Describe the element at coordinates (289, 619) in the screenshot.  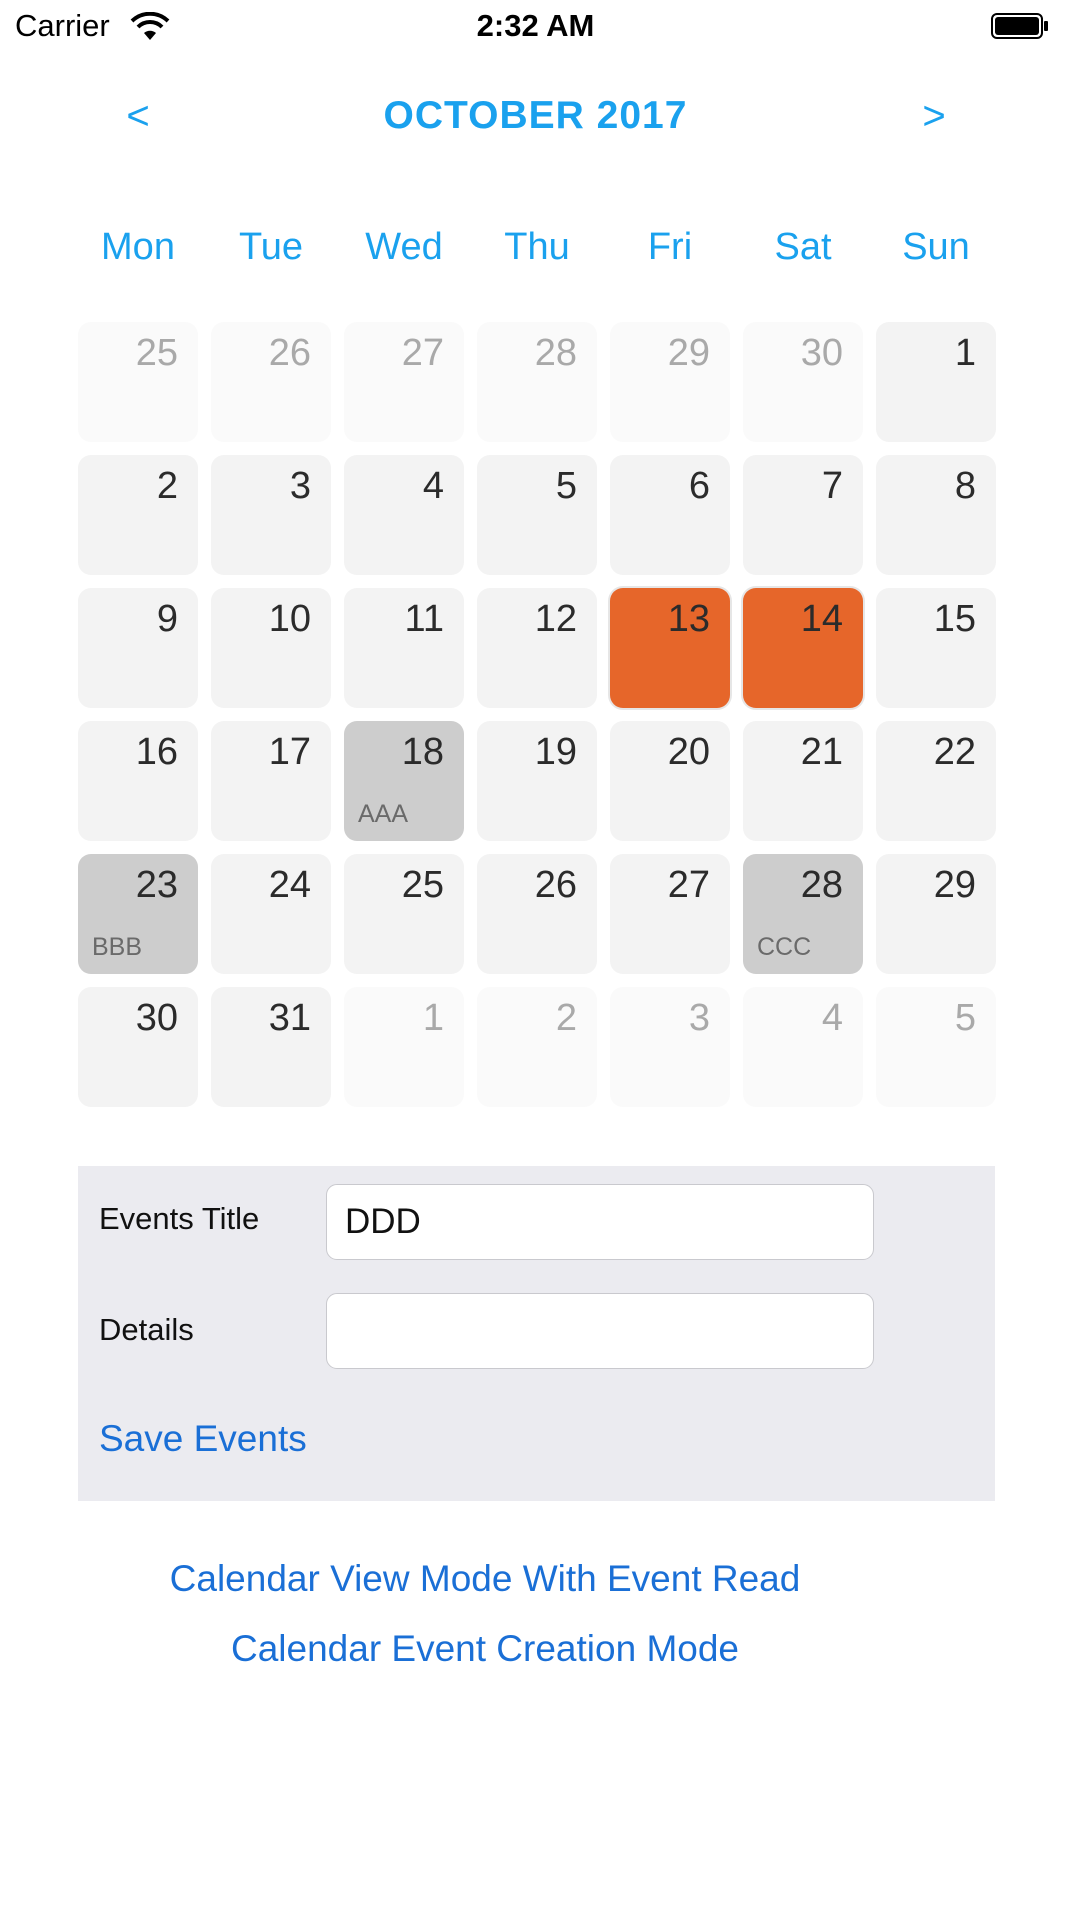
I see `day-number: 10` at that location.